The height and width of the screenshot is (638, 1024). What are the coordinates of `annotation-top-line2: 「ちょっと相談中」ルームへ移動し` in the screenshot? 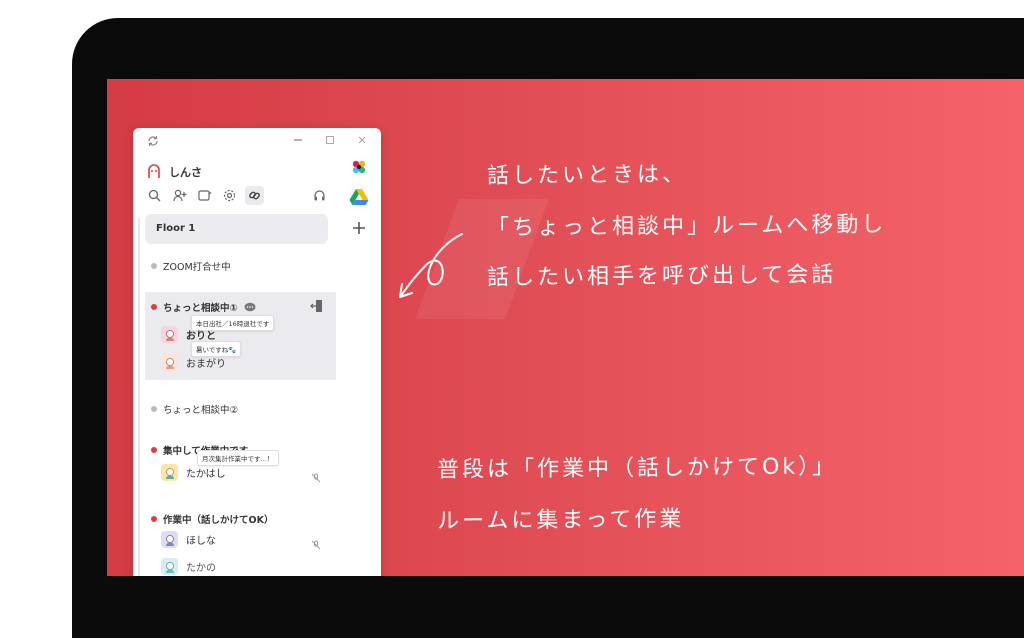 It's located at (686, 226).